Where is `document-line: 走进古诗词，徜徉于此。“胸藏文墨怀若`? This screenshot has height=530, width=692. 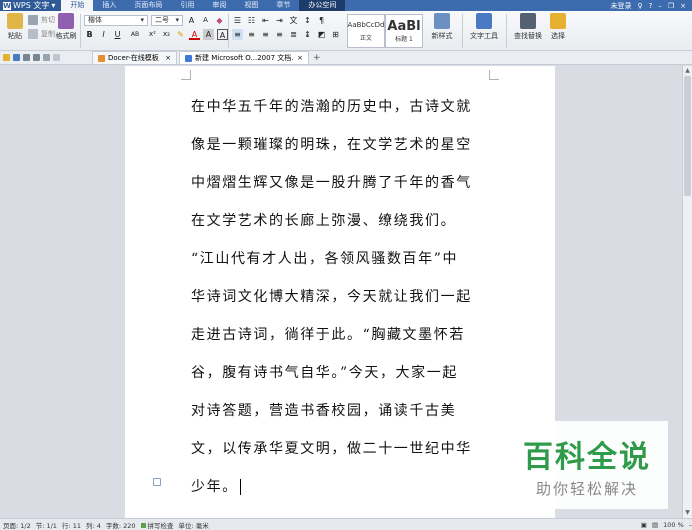 document-line: 走进古诗词，徜徉于此。“胸藏文墨怀若 is located at coordinates (328, 334).